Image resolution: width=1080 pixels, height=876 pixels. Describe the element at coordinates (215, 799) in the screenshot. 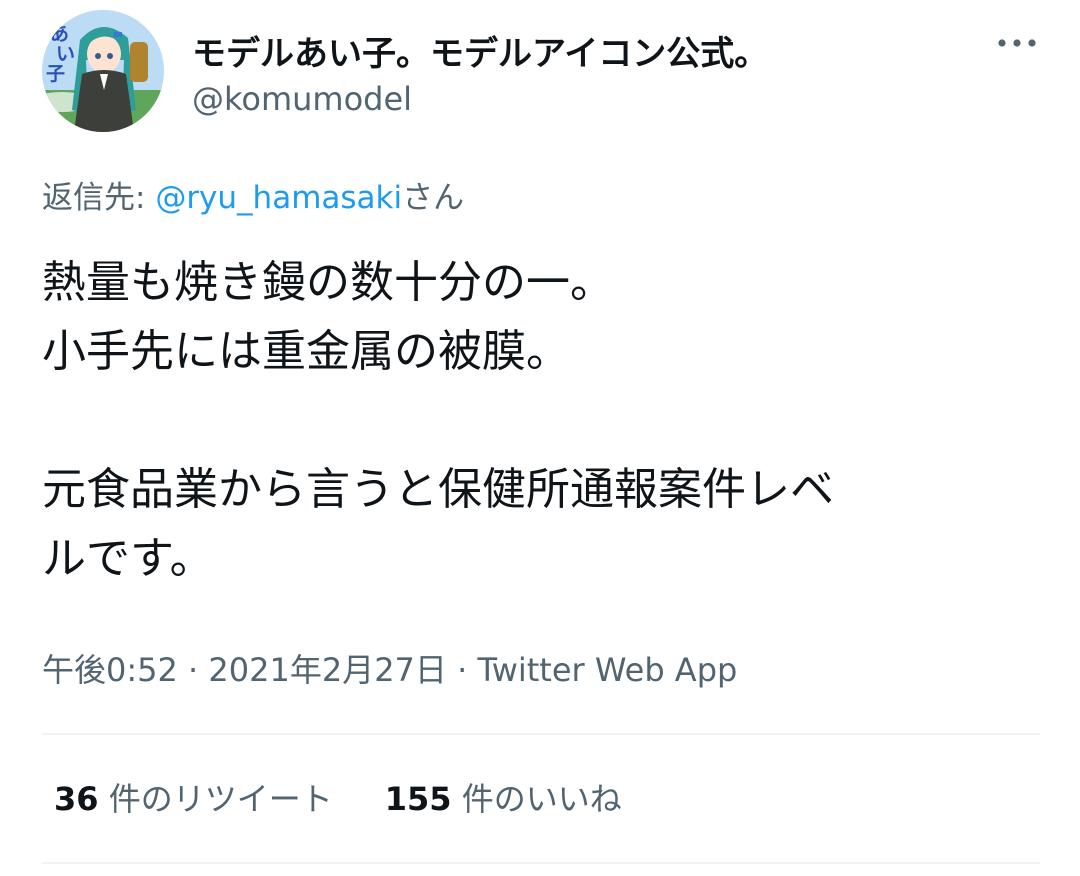

I see `retweets-label: 件のリツイート` at that location.